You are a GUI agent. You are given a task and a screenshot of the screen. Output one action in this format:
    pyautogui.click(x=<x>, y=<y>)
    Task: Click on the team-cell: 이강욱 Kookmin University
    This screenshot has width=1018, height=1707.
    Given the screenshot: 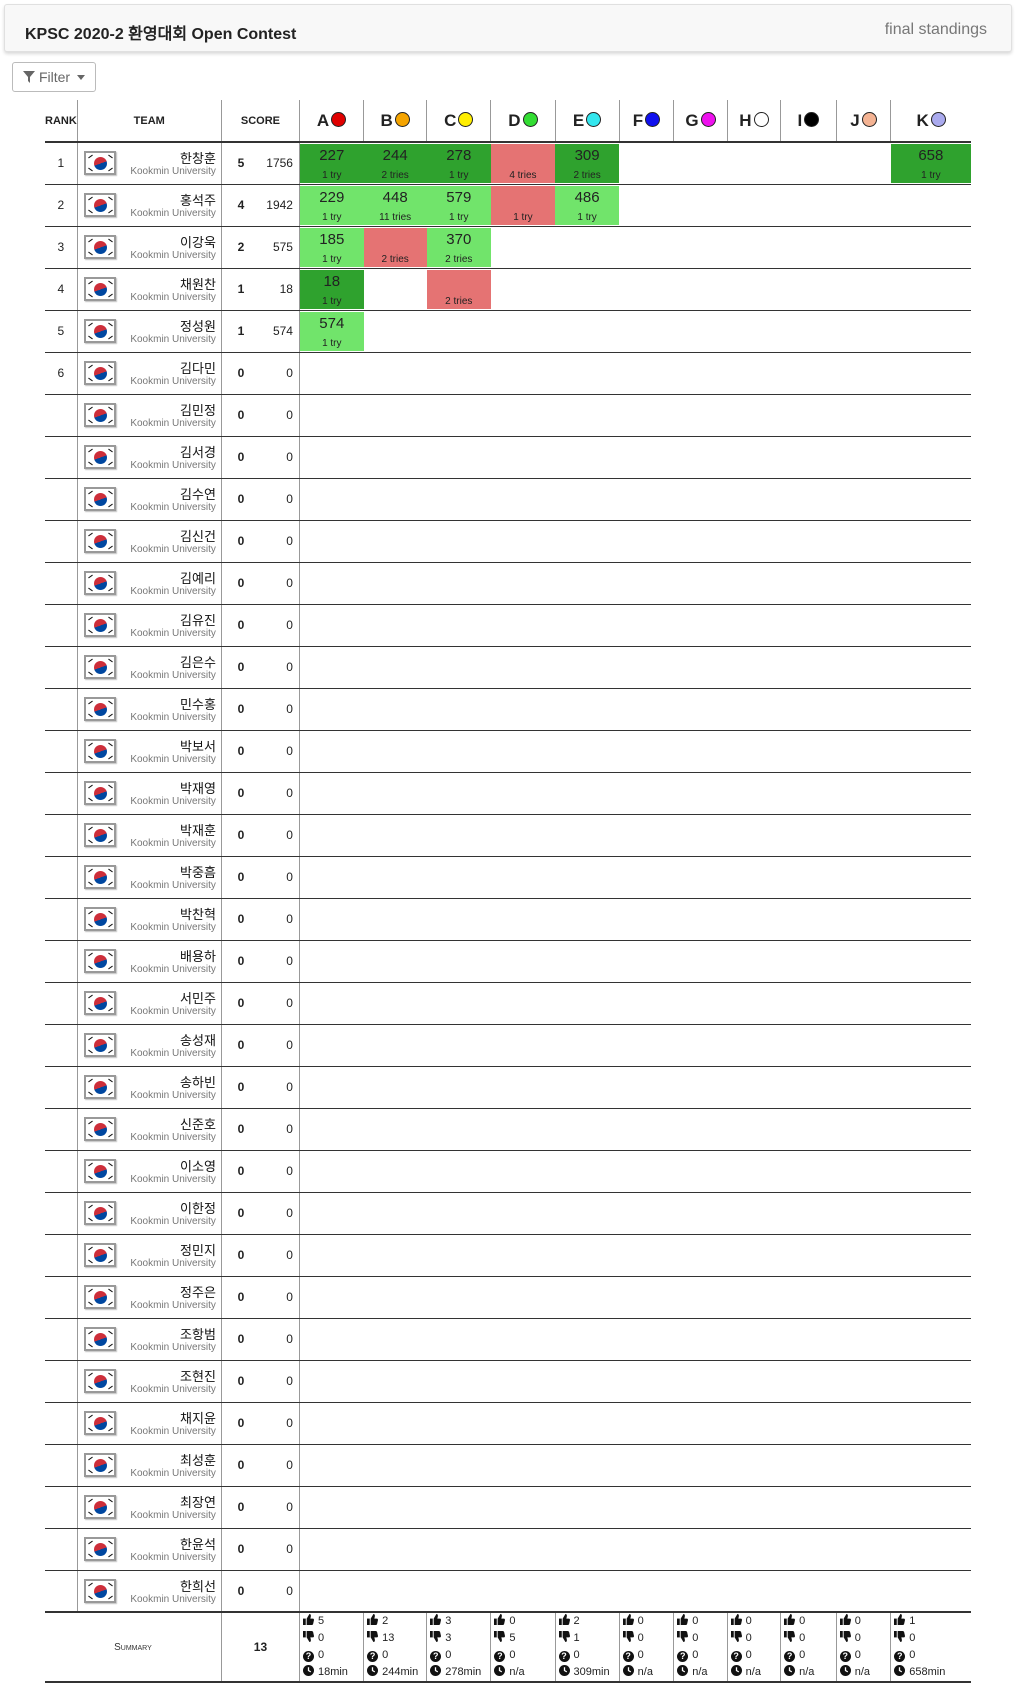 What is the action you would take?
    pyautogui.click(x=149, y=247)
    